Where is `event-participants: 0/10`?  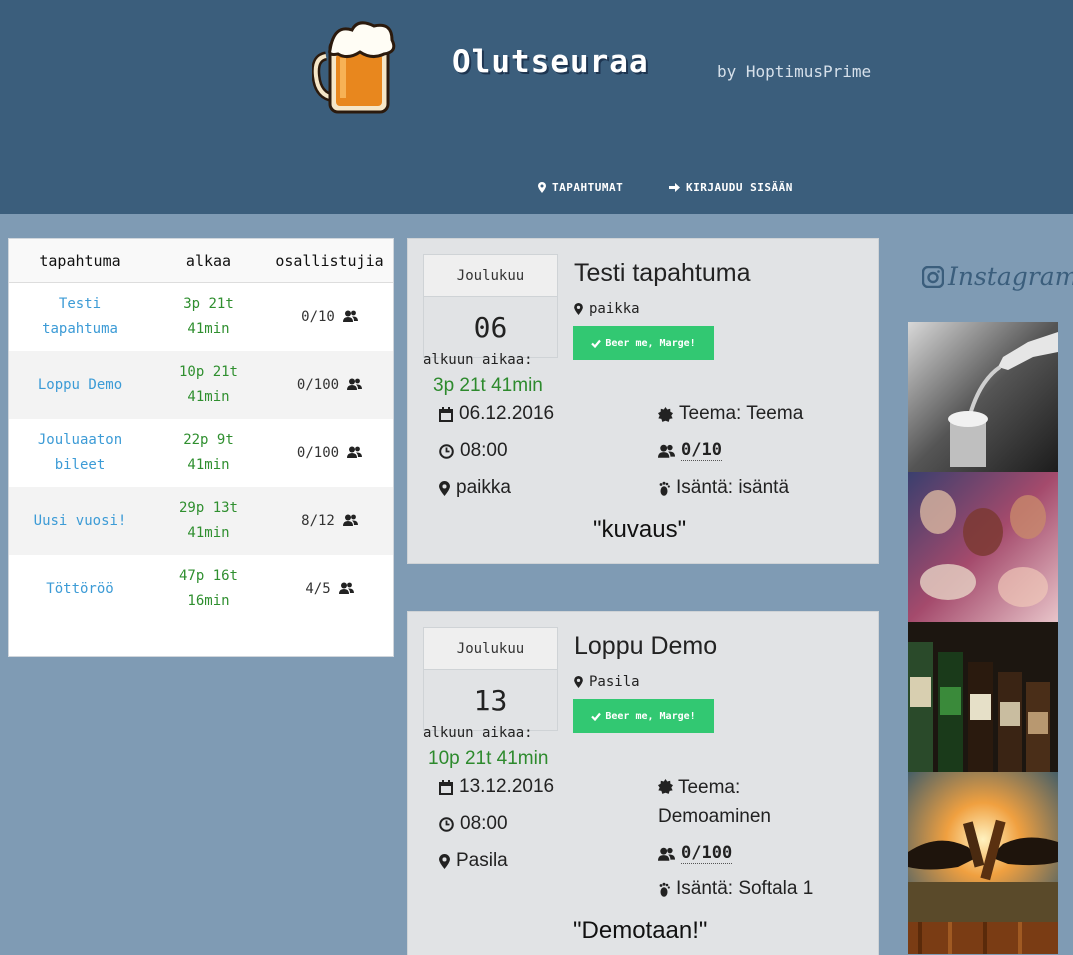
event-participants: 0/10 is located at coordinates (690, 450).